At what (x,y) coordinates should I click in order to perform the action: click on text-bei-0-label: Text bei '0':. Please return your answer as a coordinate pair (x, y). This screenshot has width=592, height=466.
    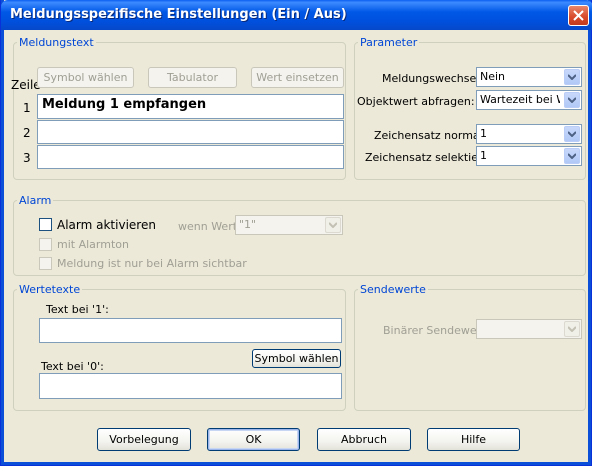
    Looking at the image, I should click on (72, 366).